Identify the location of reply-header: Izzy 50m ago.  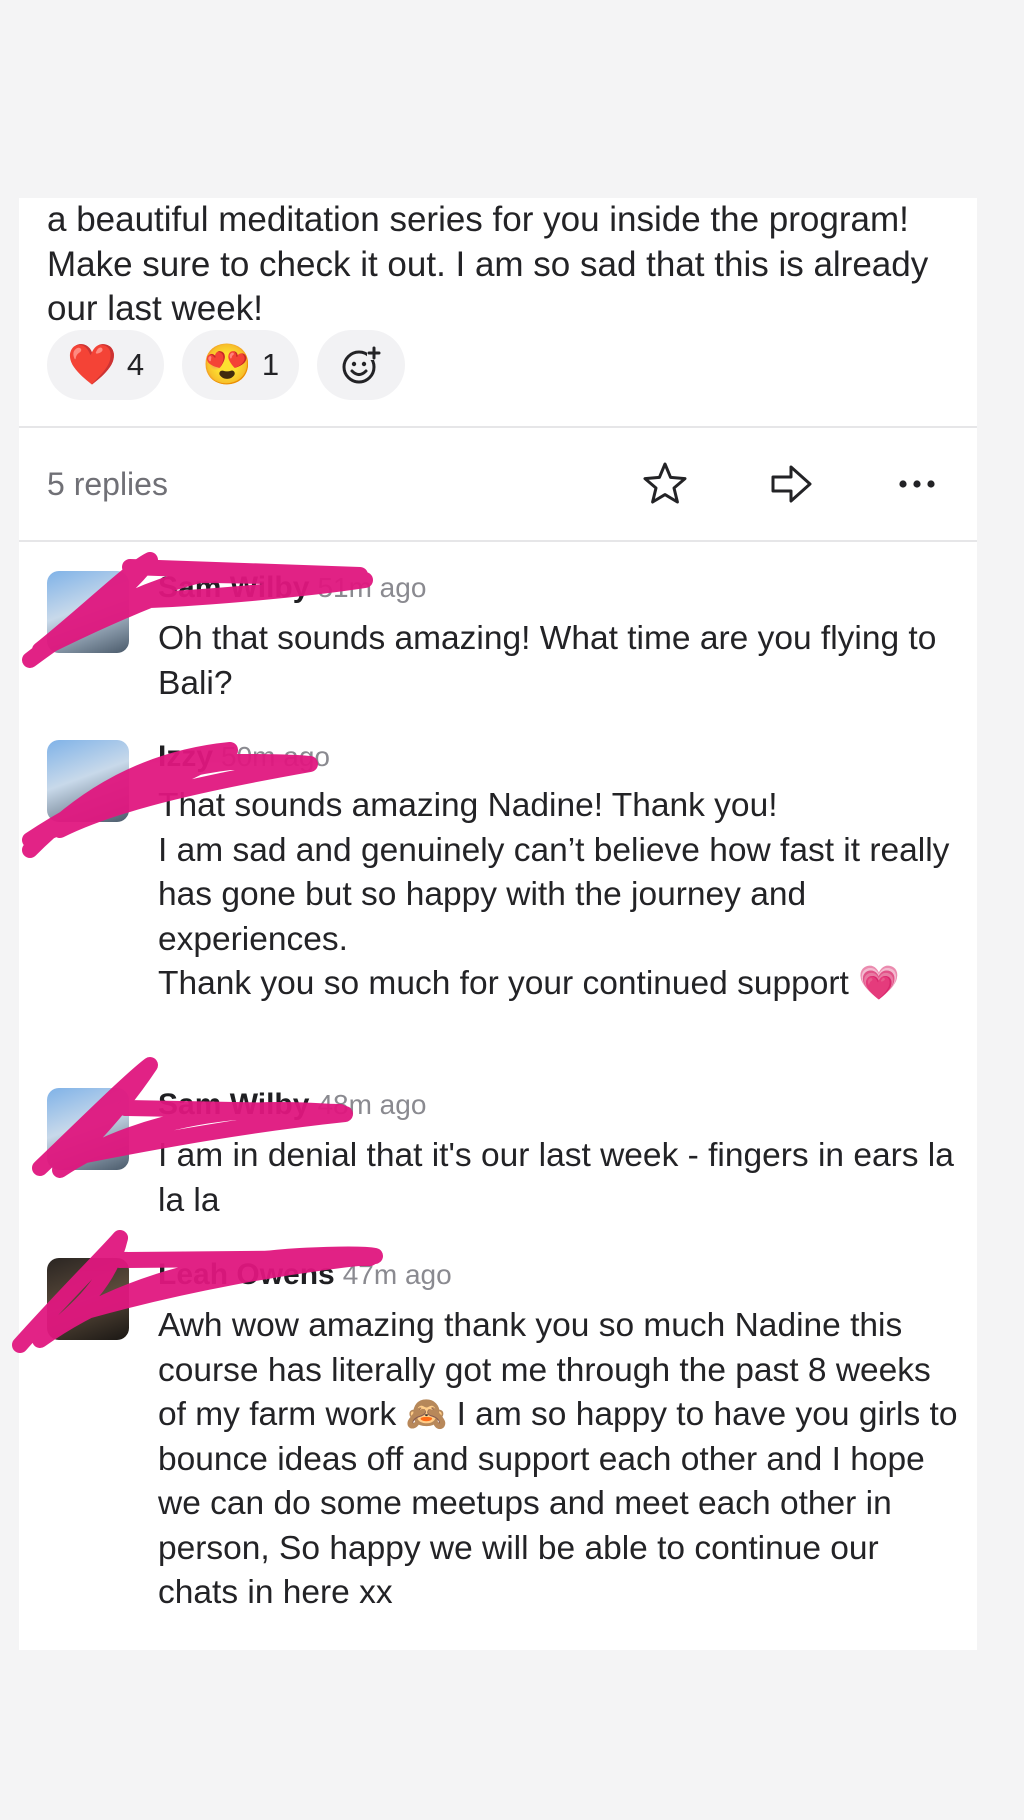
(244, 757).